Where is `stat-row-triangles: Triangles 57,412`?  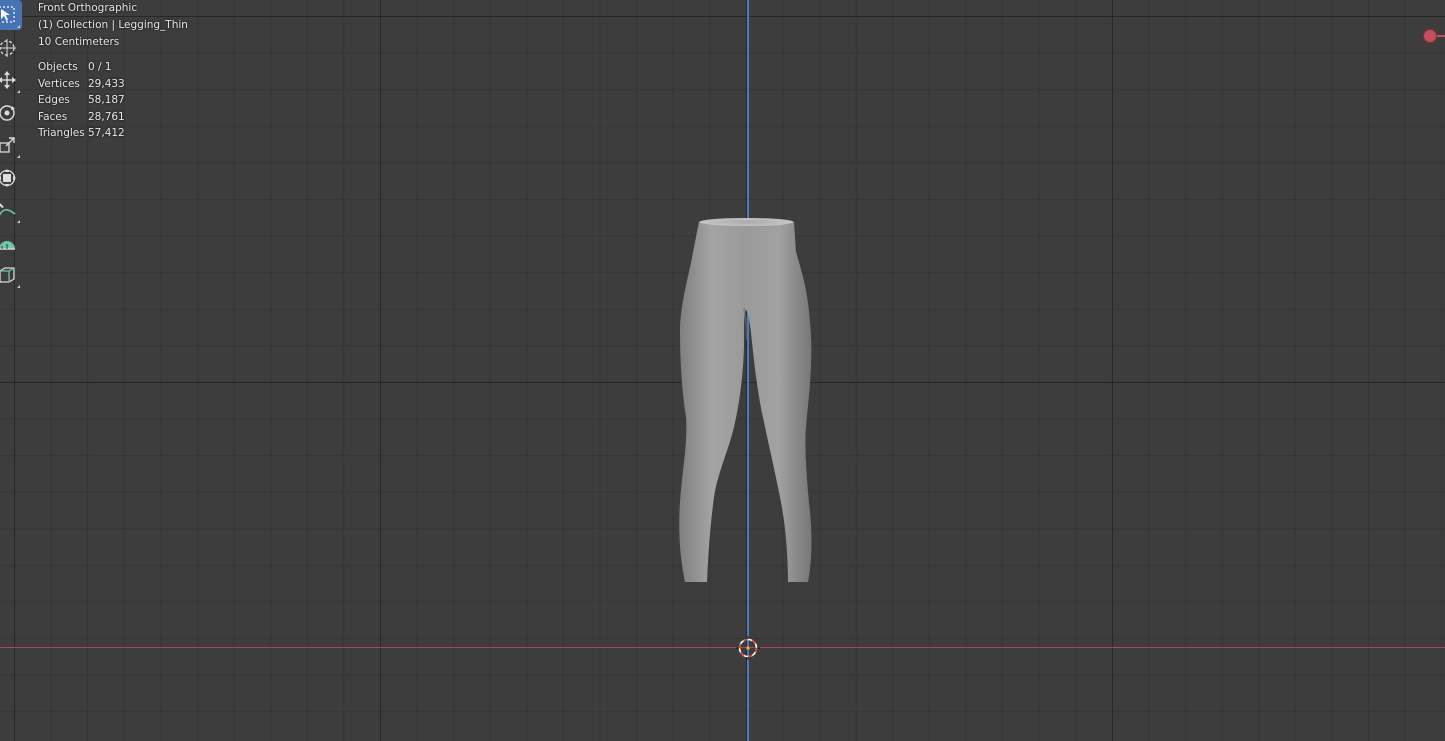 stat-row-triangles: Triangles 57,412 is located at coordinates (113, 133).